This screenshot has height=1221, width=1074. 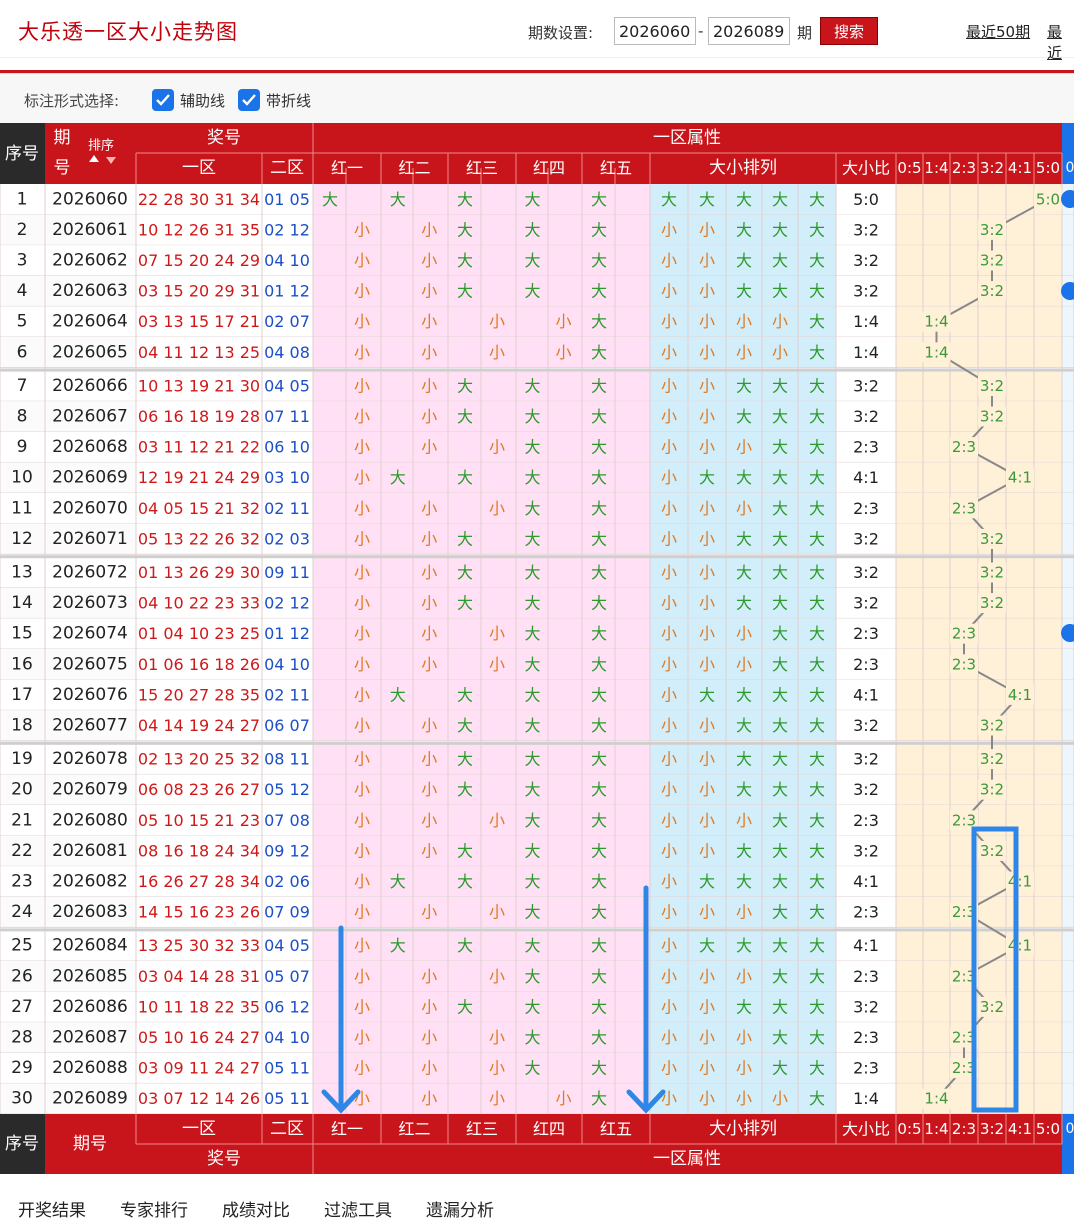 I want to click on group-separator, so click(x=537, y=557).